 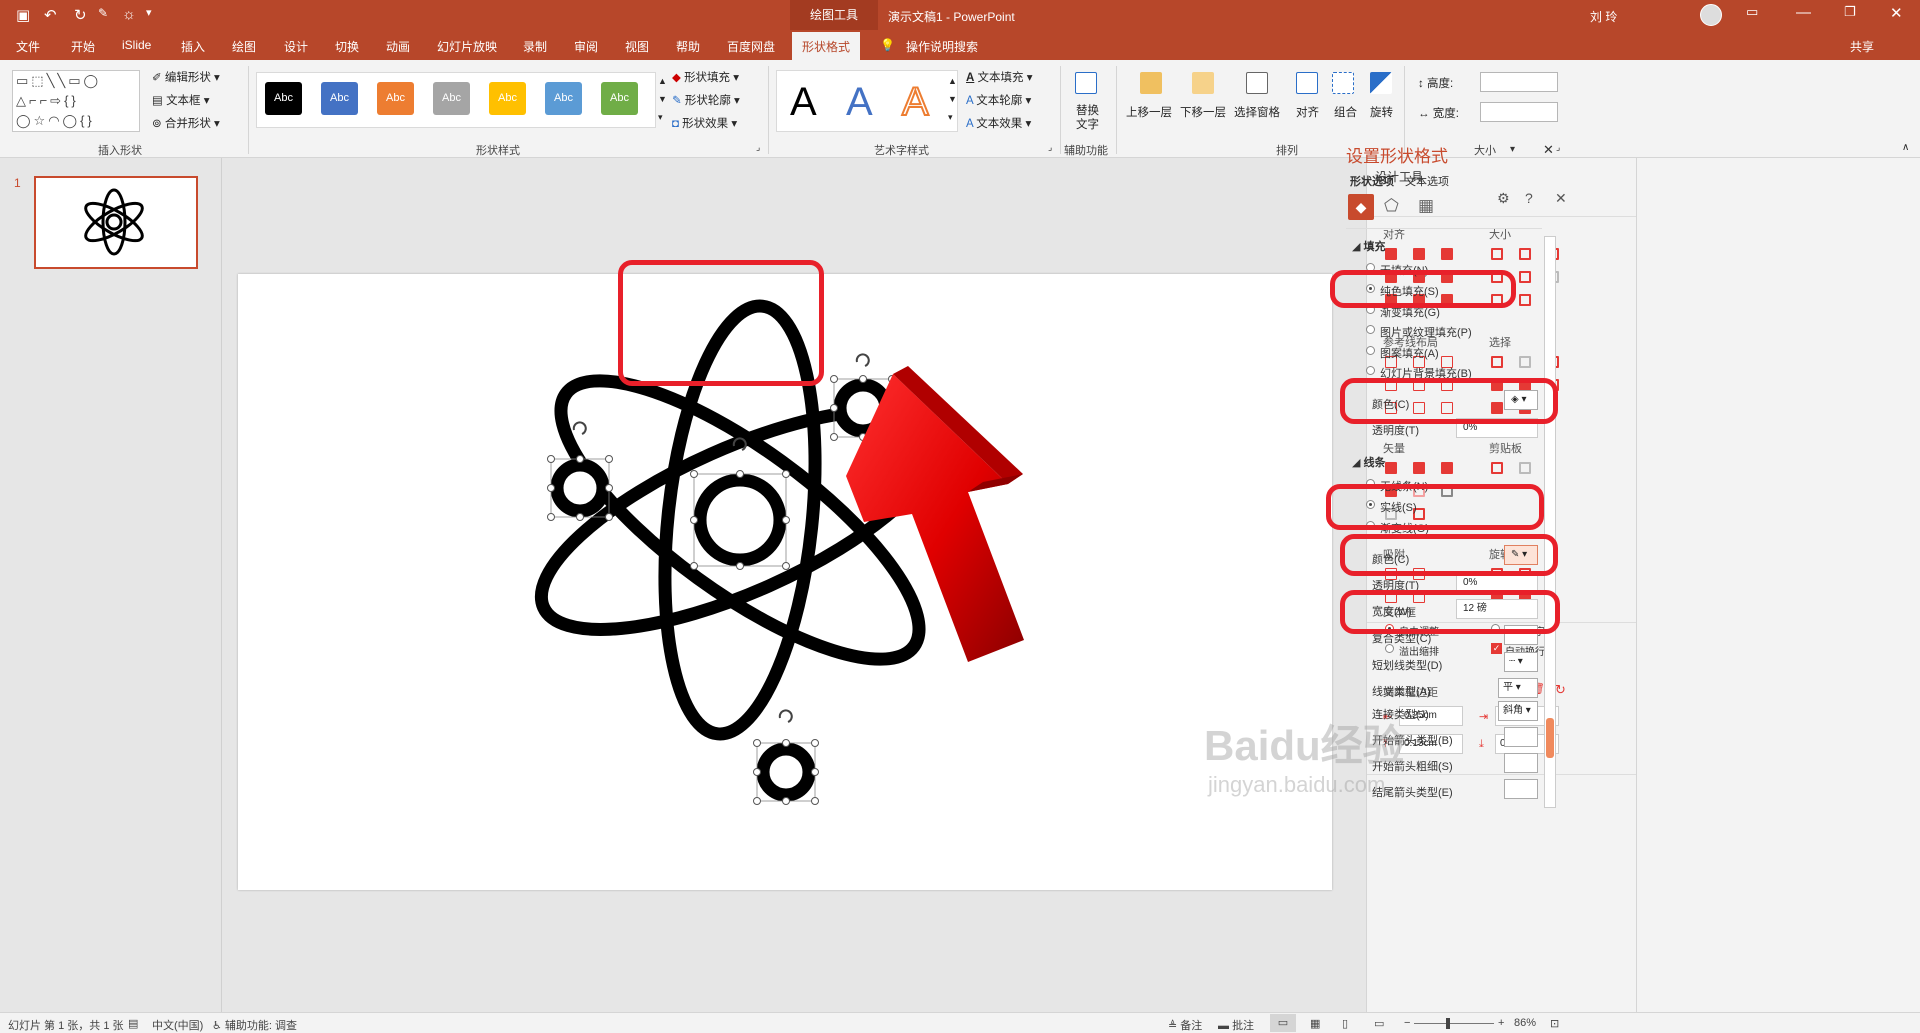 What do you see at coordinates (1803, 12) in the screenshot?
I see `minimize-icon: —` at bounding box center [1803, 12].